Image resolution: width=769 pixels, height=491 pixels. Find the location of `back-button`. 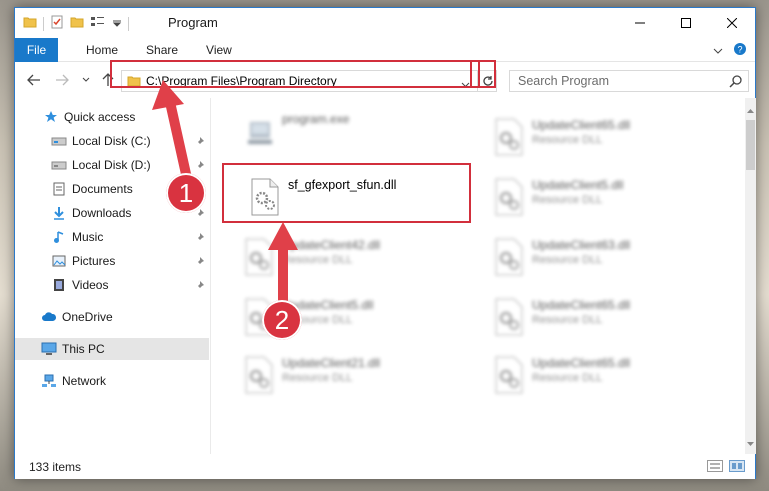

back-button is located at coordinates (34, 80).